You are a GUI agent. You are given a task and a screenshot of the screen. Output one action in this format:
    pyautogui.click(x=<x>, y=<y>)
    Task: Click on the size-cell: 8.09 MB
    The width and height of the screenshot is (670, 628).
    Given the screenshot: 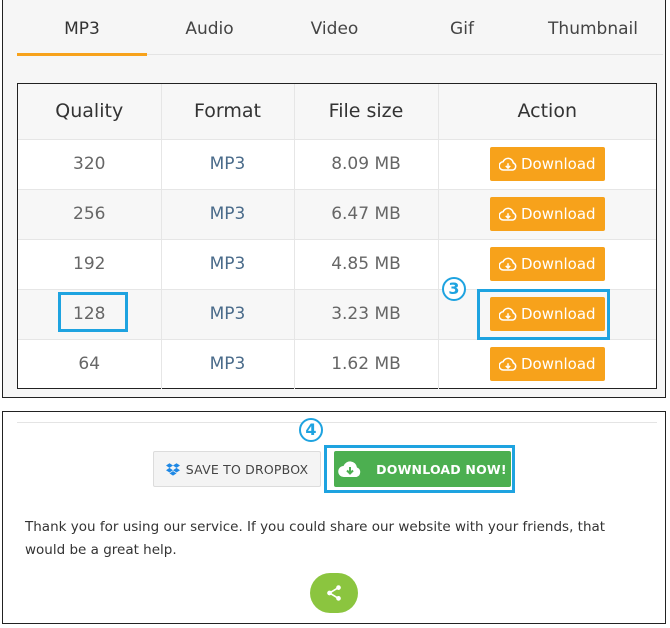 What is the action you would take?
    pyautogui.click(x=366, y=163)
    